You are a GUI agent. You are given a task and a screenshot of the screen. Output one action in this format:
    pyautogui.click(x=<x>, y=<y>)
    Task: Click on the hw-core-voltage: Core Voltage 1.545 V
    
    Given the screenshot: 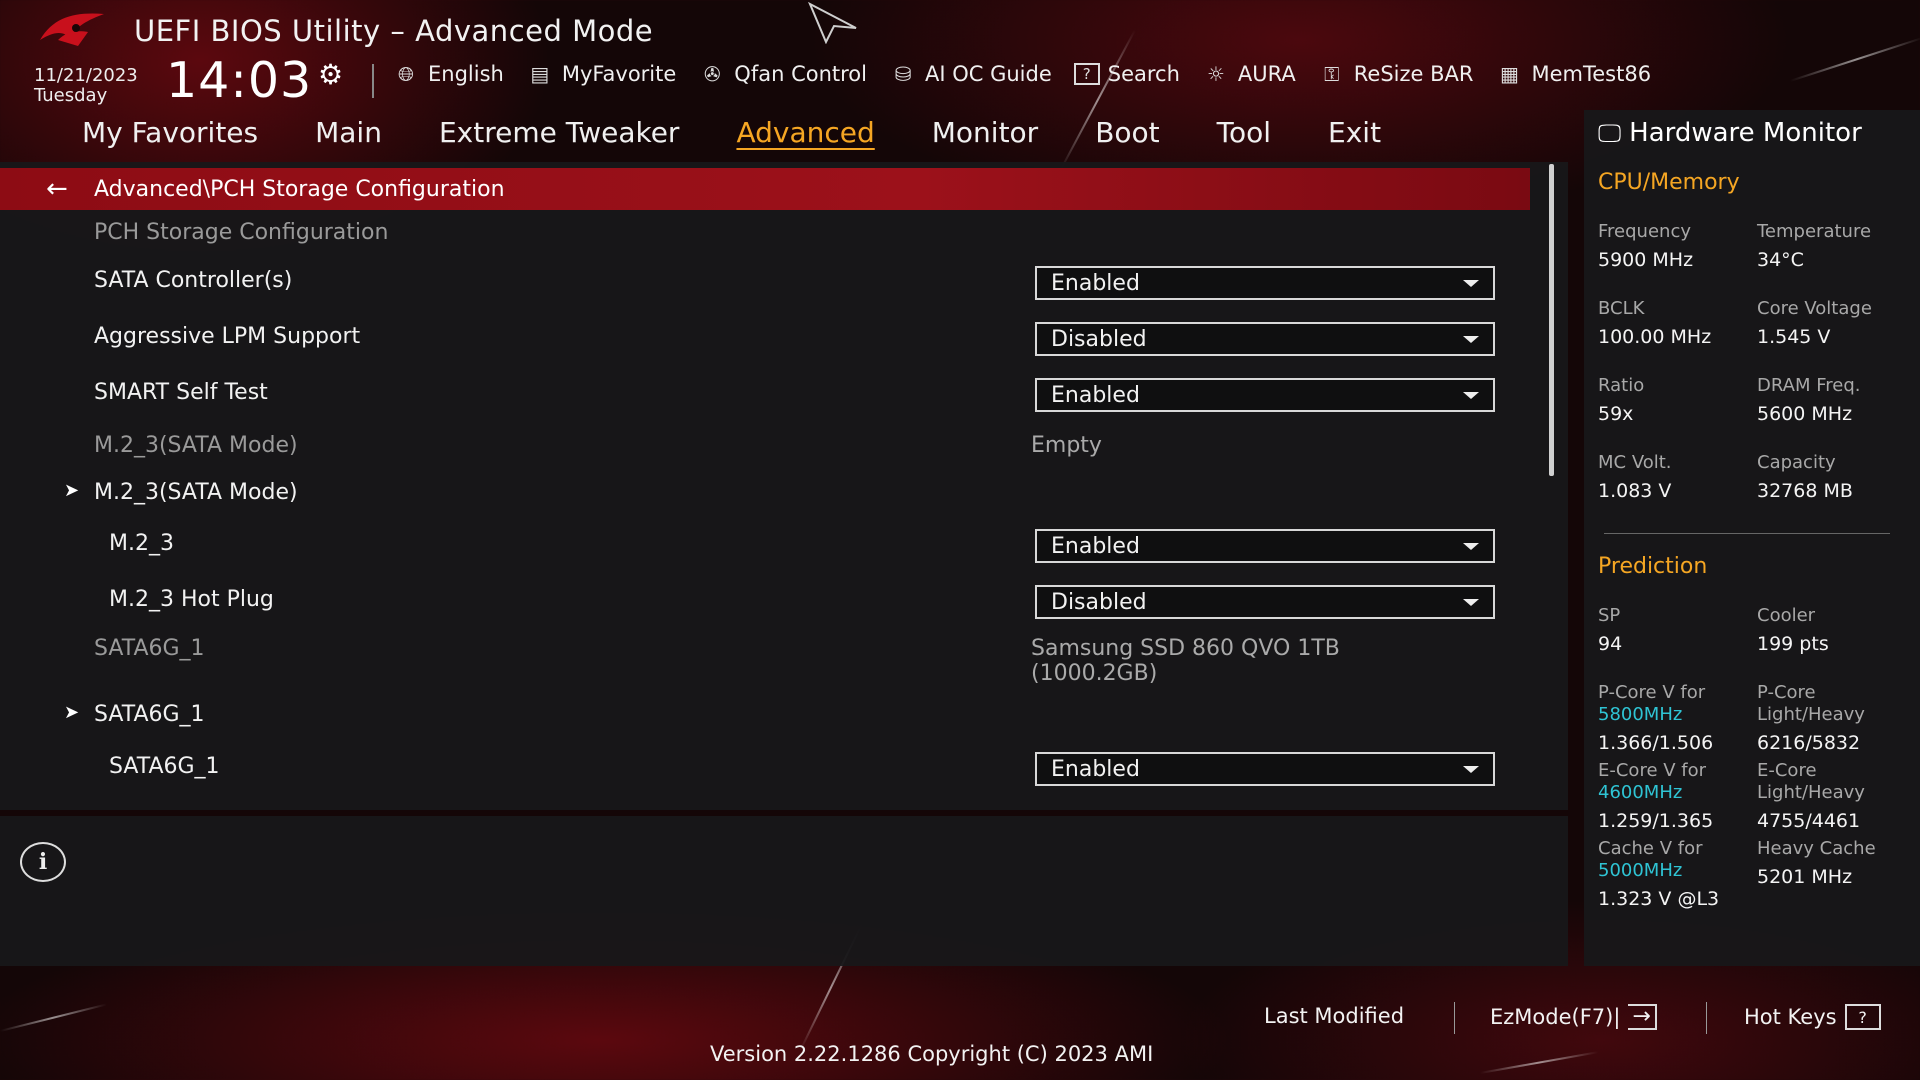 What is the action you would take?
    pyautogui.click(x=1837, y=323)
    